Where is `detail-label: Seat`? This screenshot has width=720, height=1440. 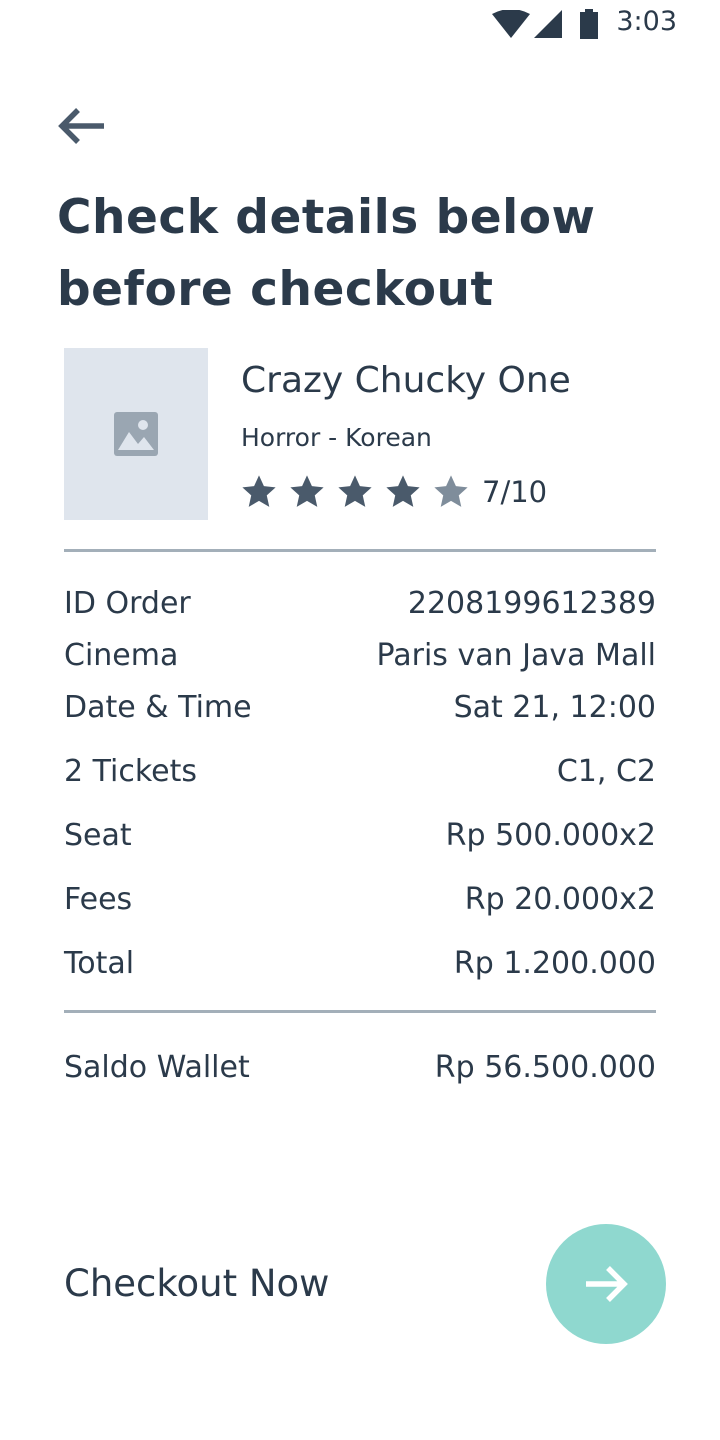
detail-label: Seat is located at coordinates (98, 835).